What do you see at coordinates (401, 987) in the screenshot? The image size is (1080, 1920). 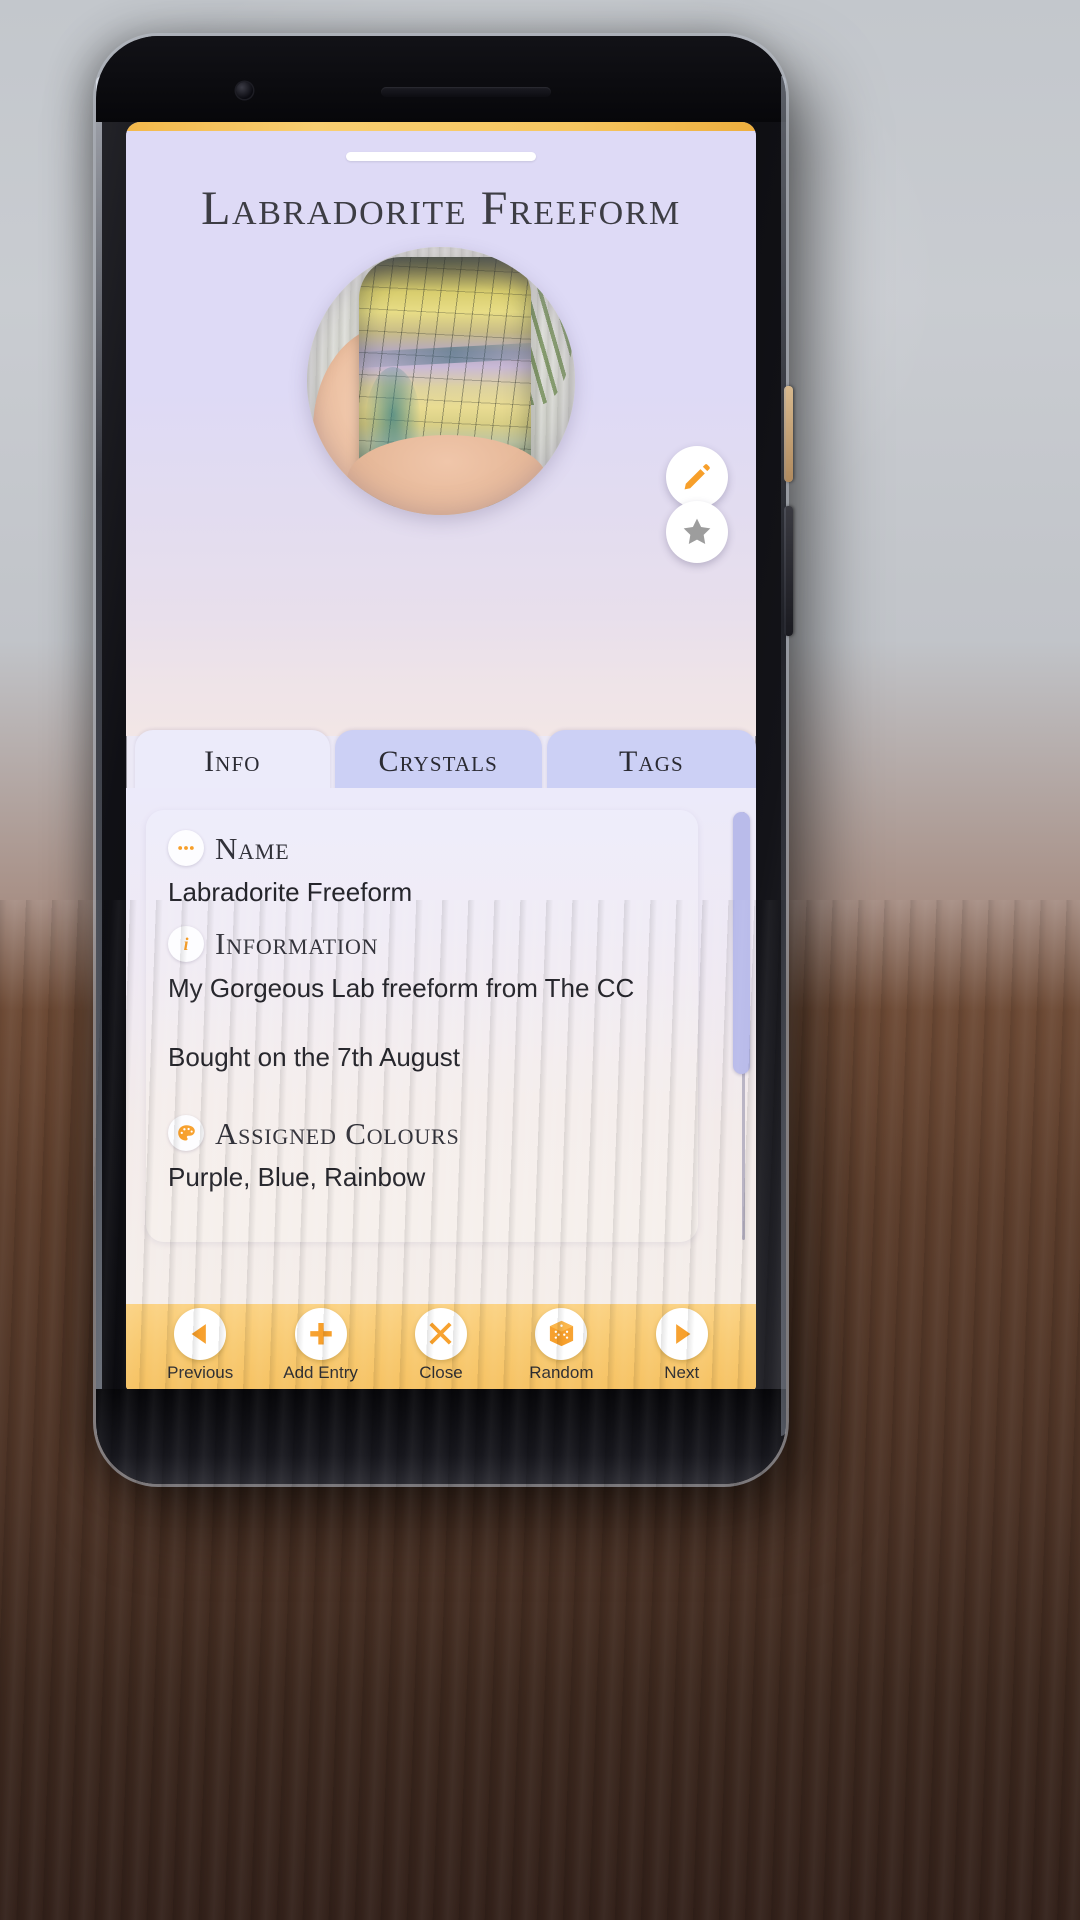 I see `field-value-information: My Gorgeous Lab freeform from The CC` at bounding box center [401, 987].